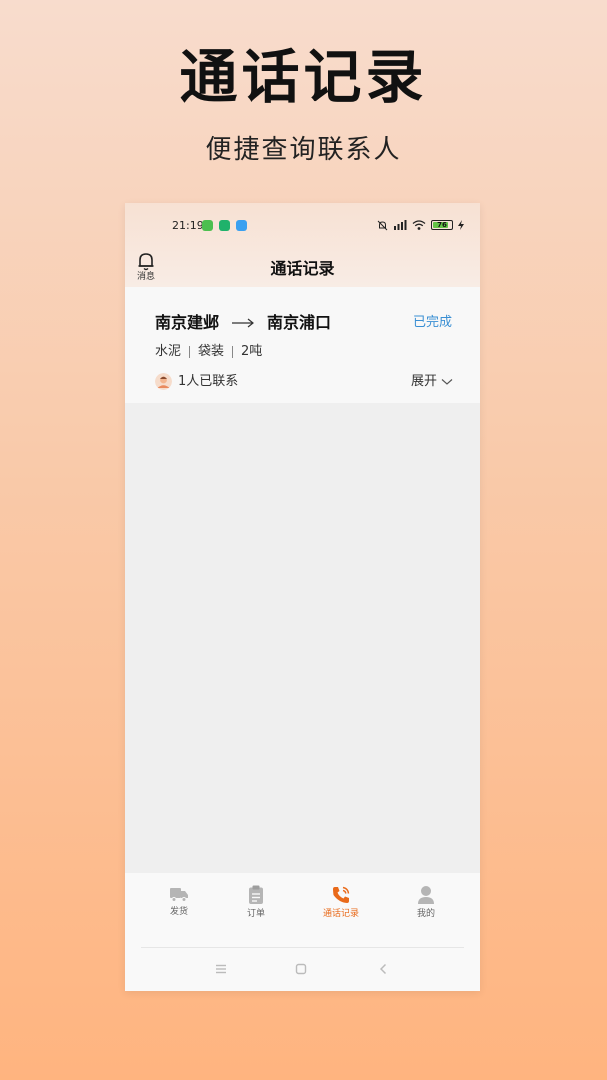 The image size is (607, 1080). Describe the element at coordinates (187, 322) in the screenshot. I see `origin-city: 南京建邺` at that location.